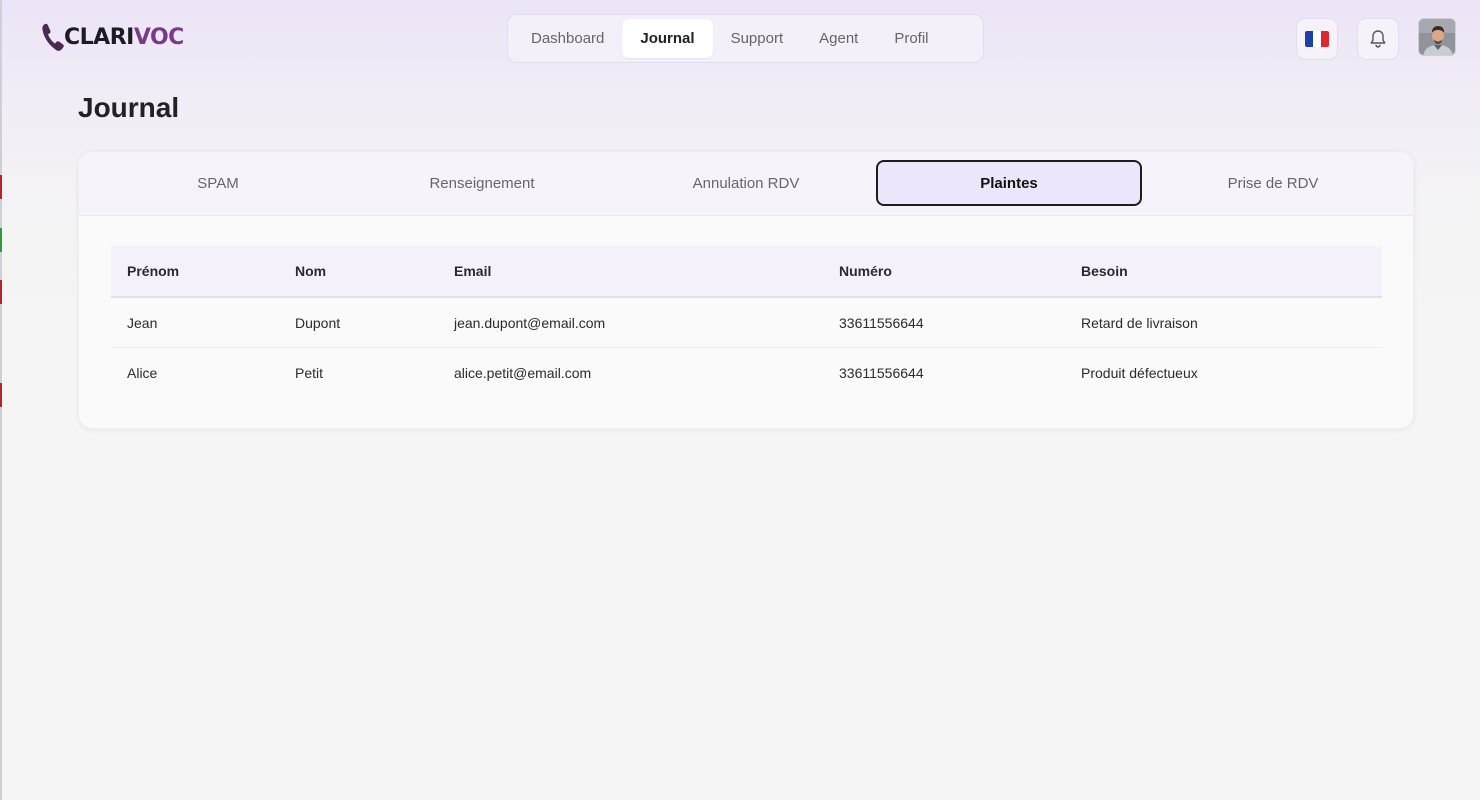  Describe the element at coordinates (482, 183) in the screenshot. I see `tab-renseignement: Renseignement` at that location.